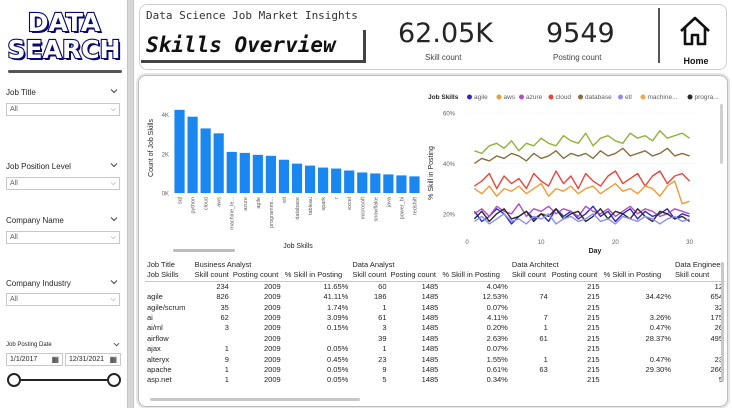 The height and width of the screenshot is (408, 732). What do you see at coordinates (14, 380) in the screenshot?
I see `date-range-start-handle` at bounding box center [14, 380].